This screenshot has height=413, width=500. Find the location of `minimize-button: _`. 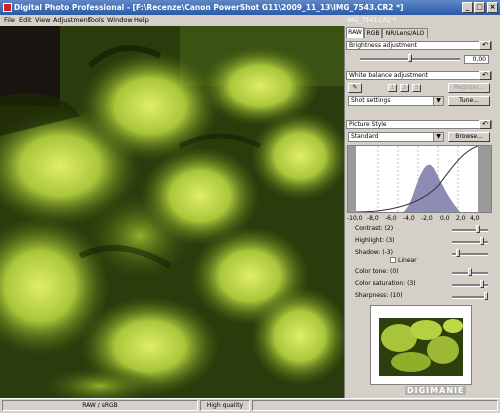

minimize-button: _ is located at coordinates (467, 7).